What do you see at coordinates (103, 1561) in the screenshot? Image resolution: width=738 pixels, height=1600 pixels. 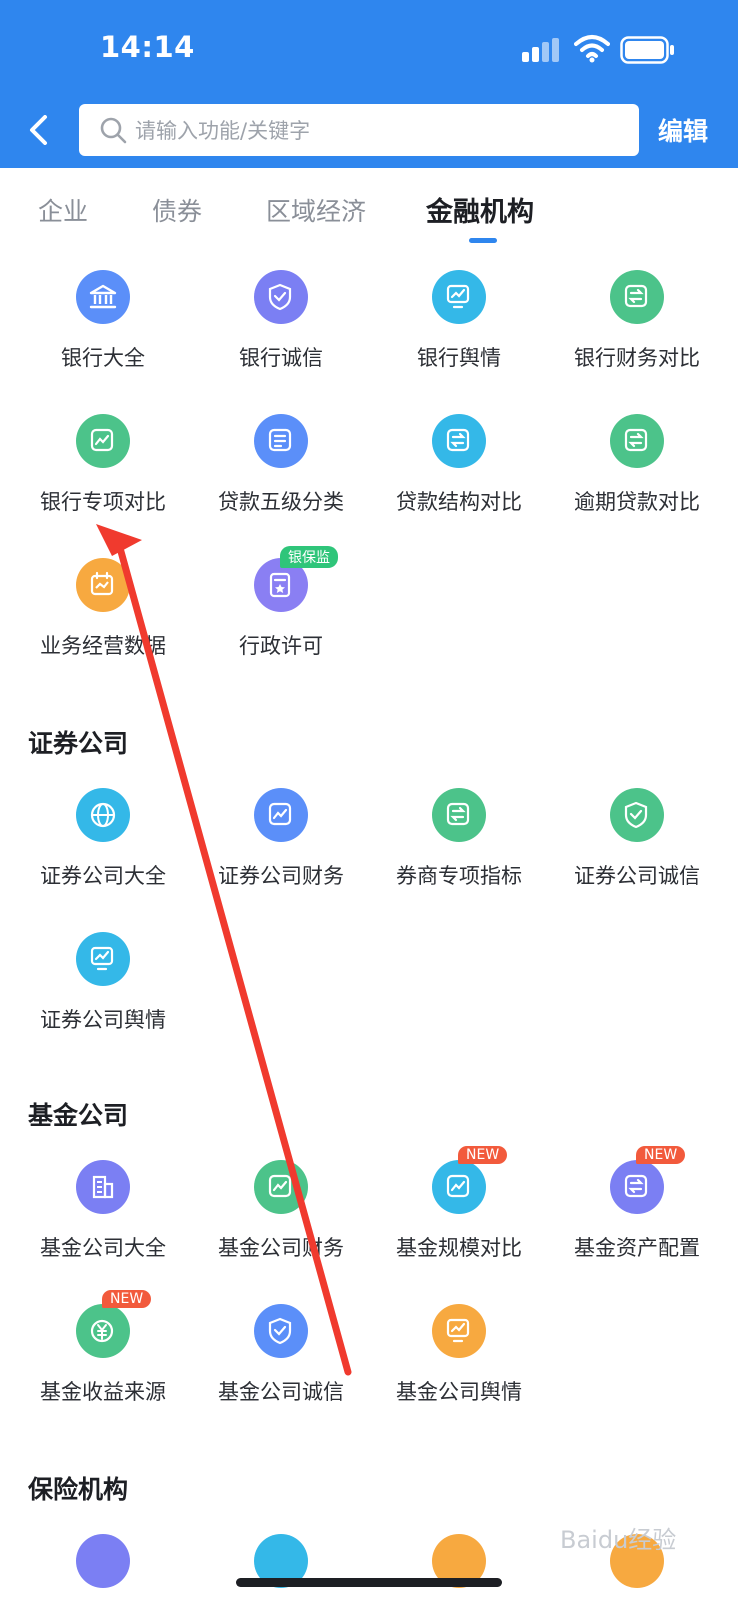 I see `insurance-item-icon` at bounding box center [103, 1561].